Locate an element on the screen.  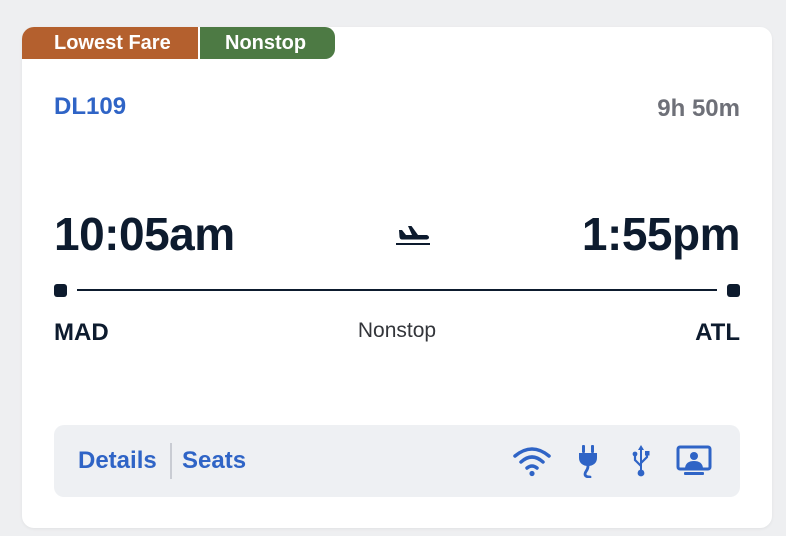
departure-time: 10:05am is located at coordinates (144, 234).